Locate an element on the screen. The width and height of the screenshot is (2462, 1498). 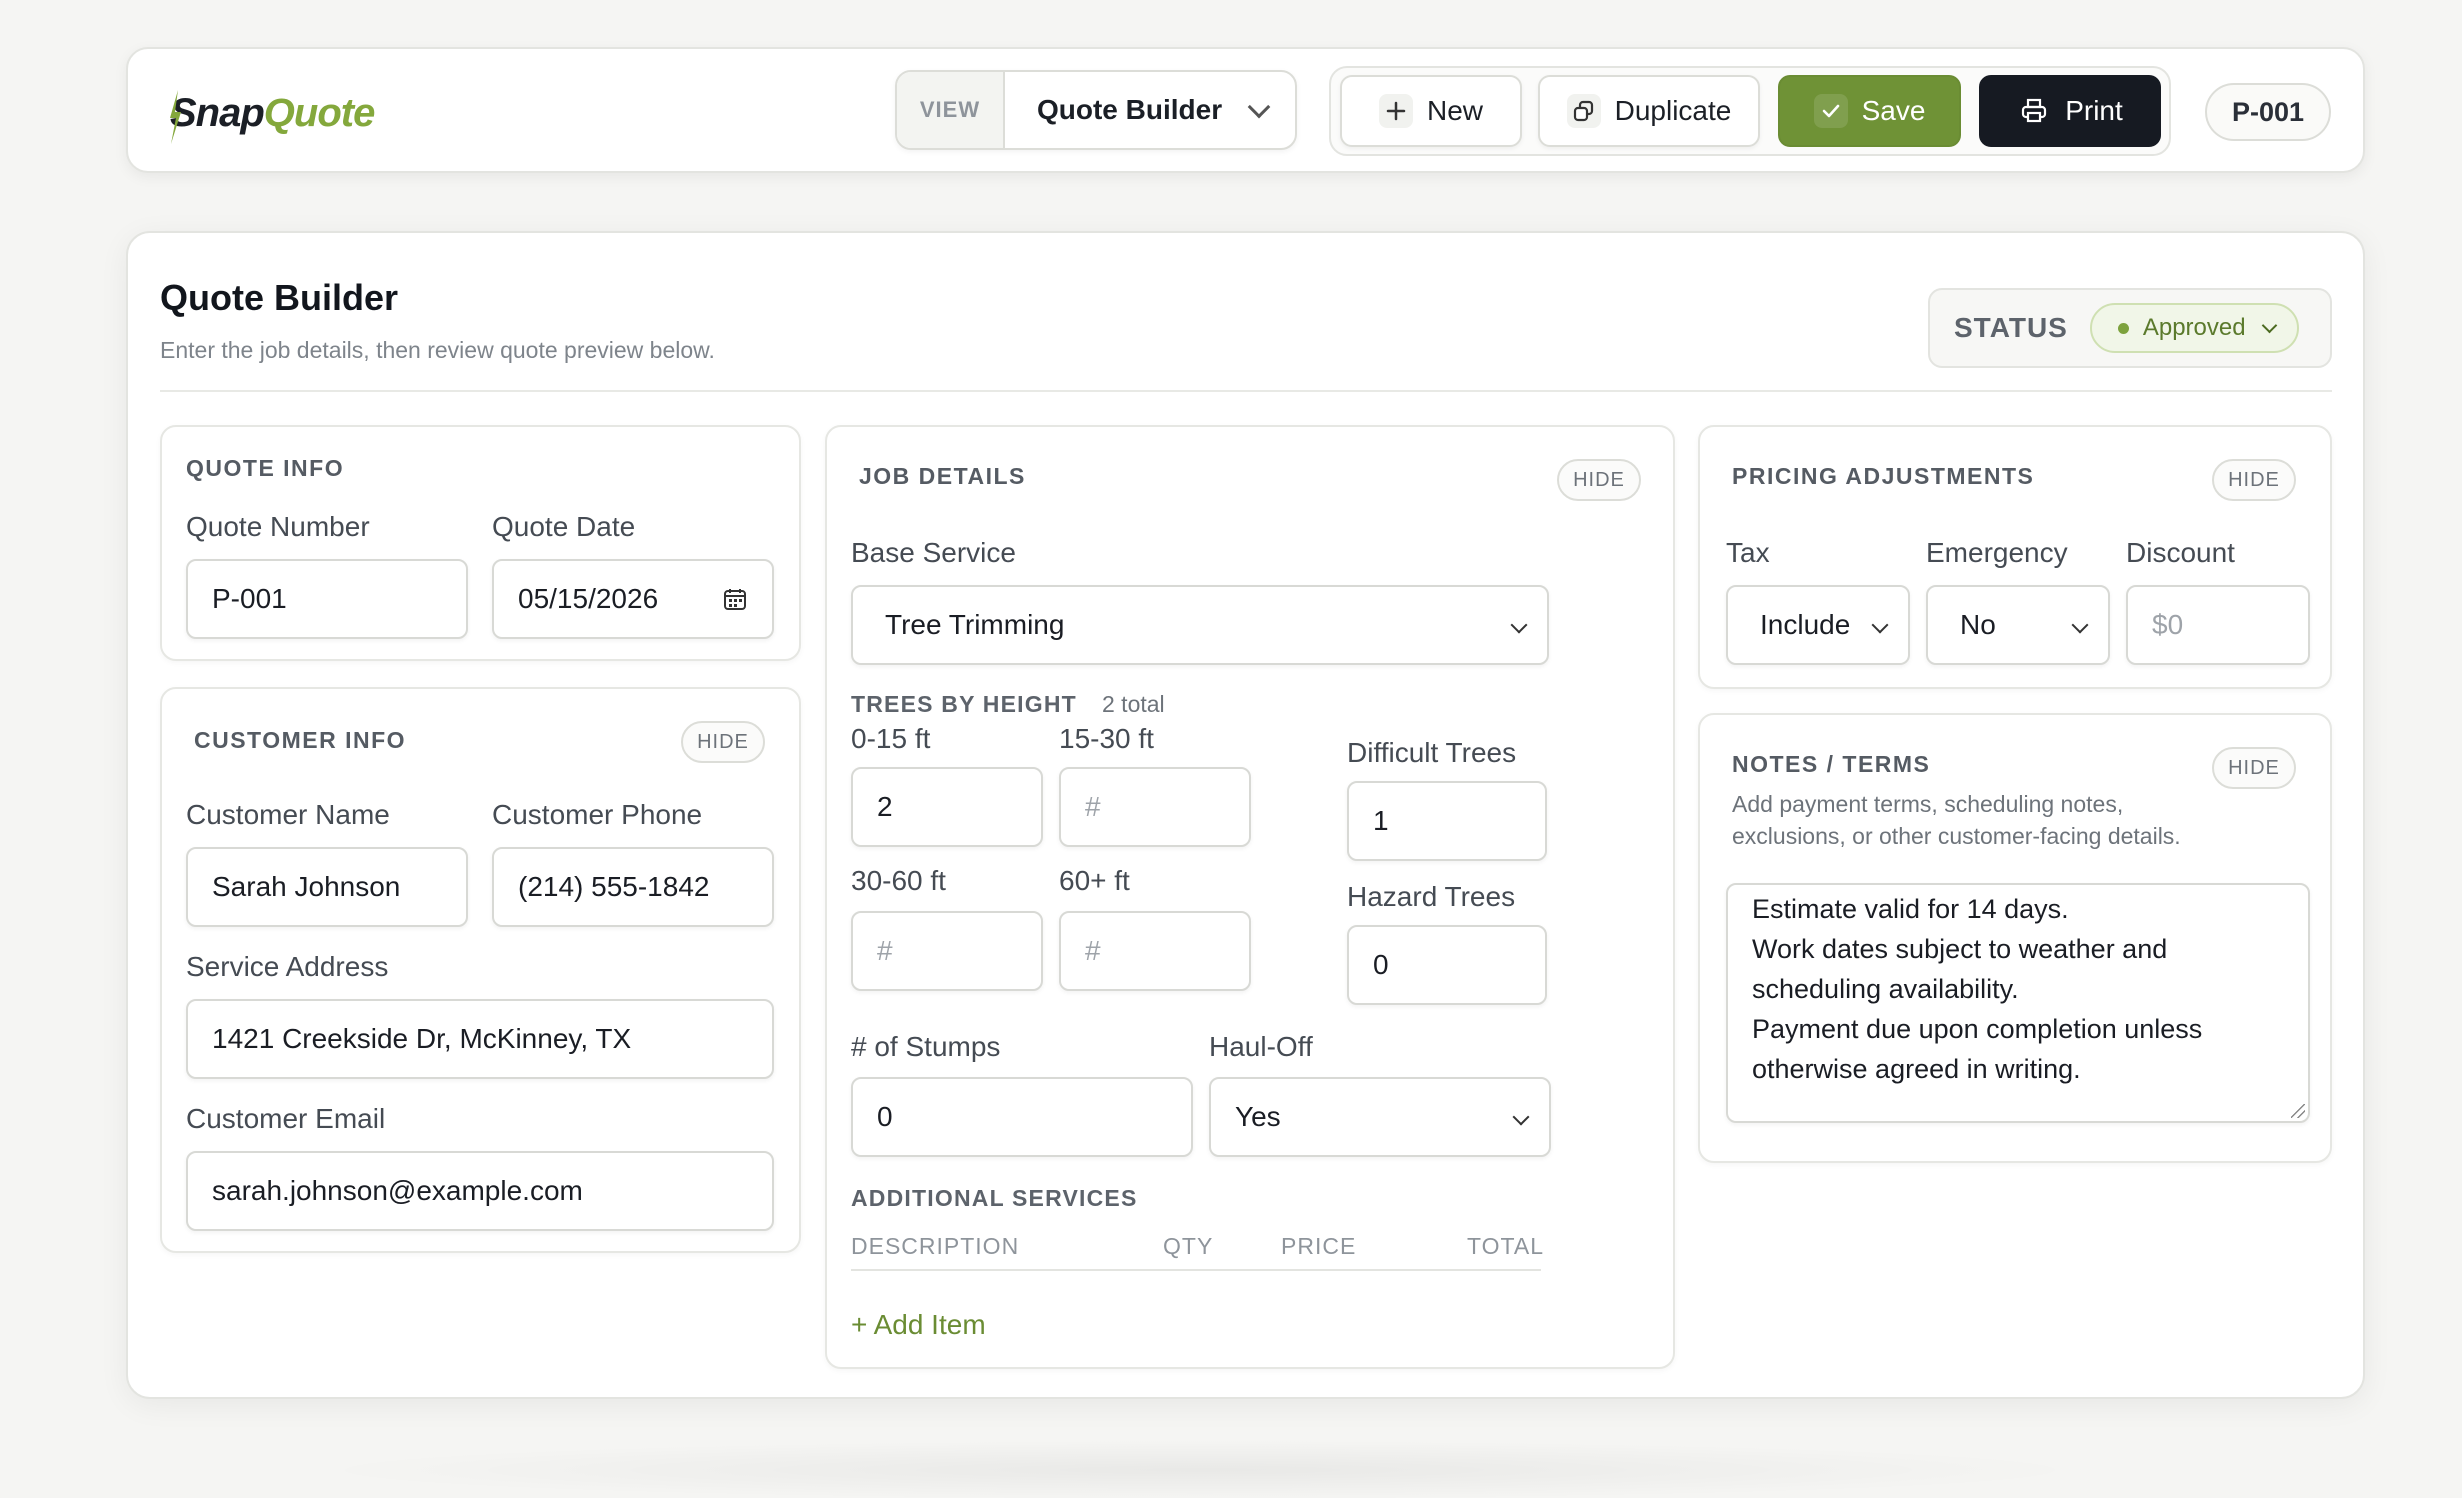
snapquote-logo: SnapQuote is located at coordinates (271, 113).